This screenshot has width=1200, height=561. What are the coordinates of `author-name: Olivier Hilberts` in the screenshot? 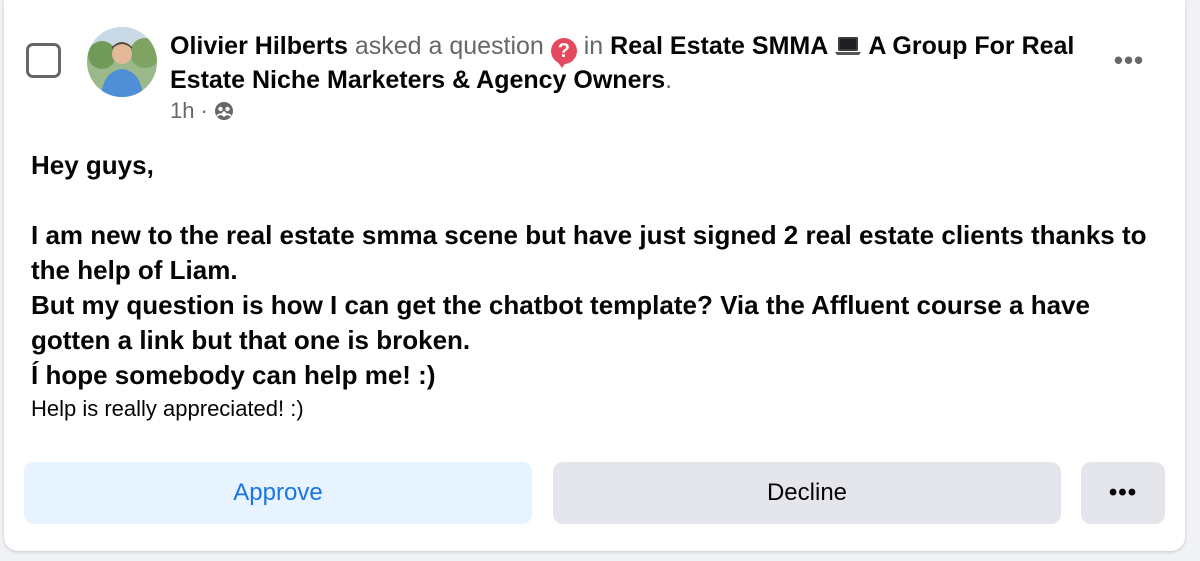 It's located at (259, 46).